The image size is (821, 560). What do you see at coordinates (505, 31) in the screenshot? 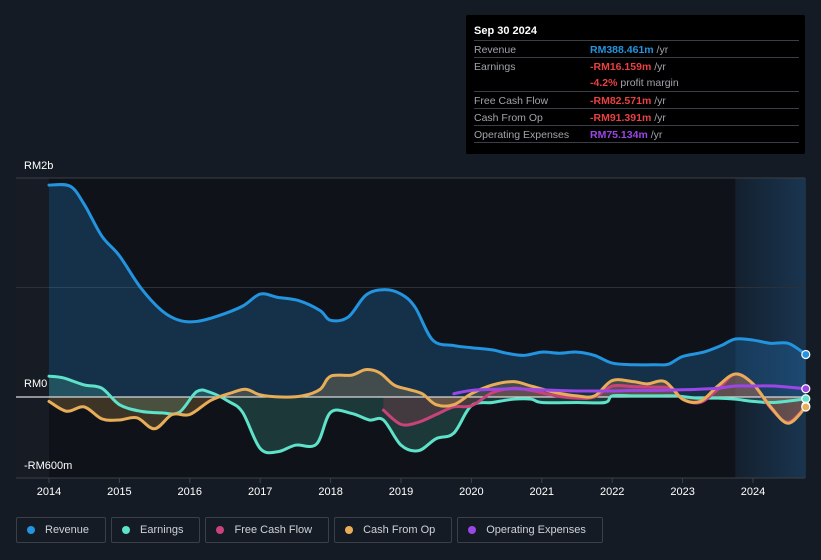
I see `tooltip-date: Sep 30 2024` at bounding box center [505, 31].